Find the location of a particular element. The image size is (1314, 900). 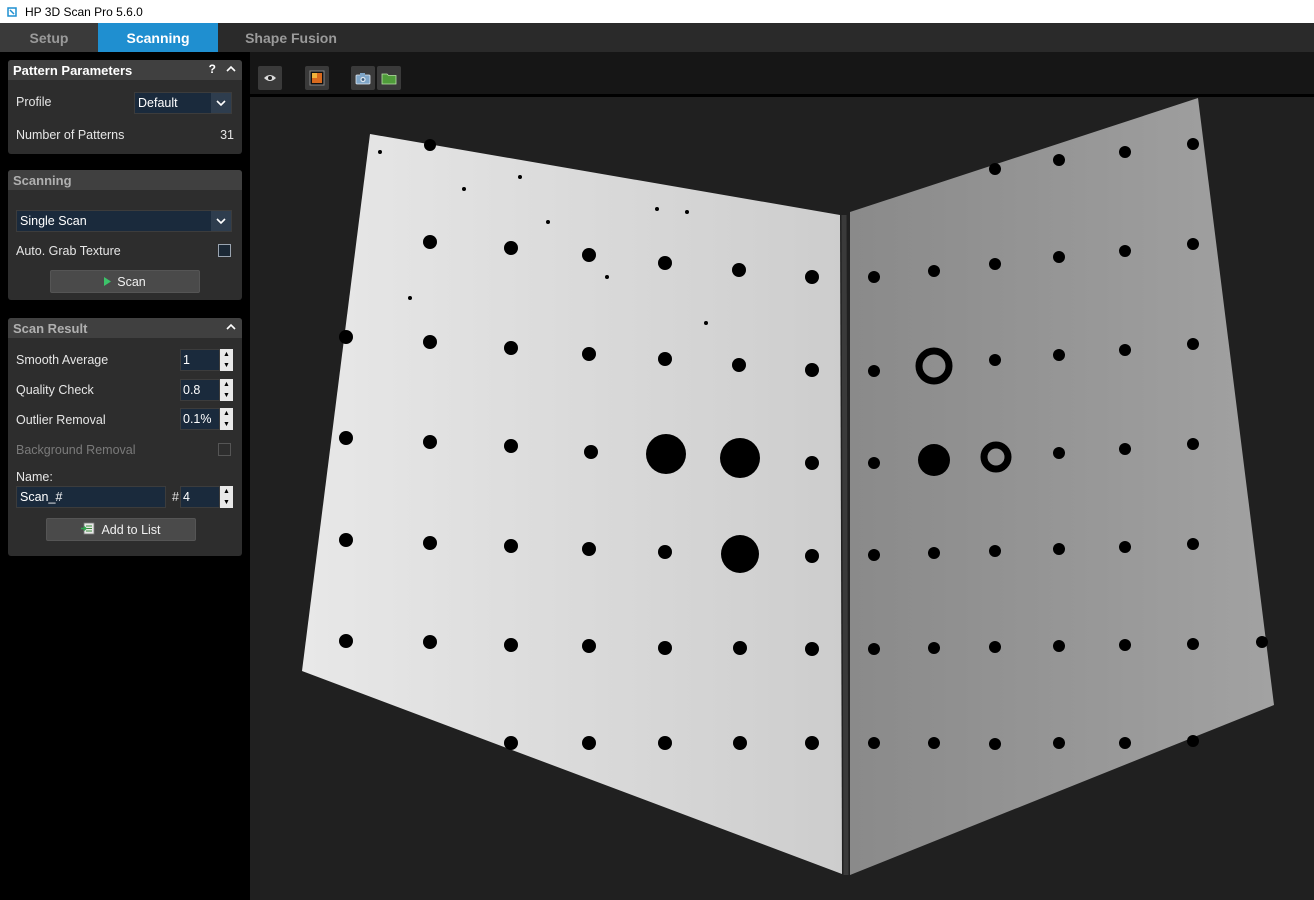

outlier-removal-spinbox: 0.1% ▲ ▼ is located at coordinates (206, 419).